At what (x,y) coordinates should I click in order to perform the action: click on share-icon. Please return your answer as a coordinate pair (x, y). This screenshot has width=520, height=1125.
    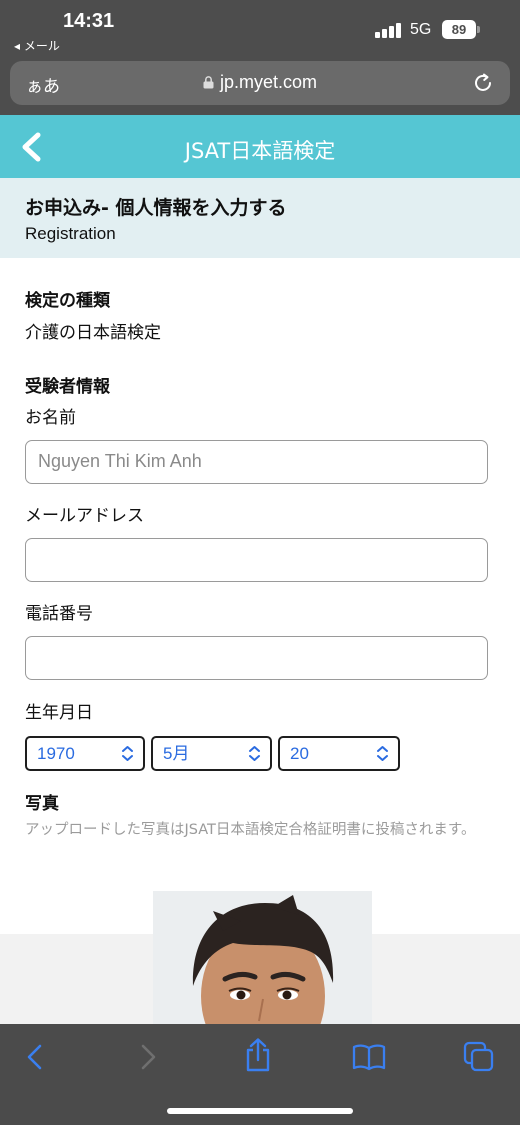
    Looking at the image, I should click on (258, 1055).